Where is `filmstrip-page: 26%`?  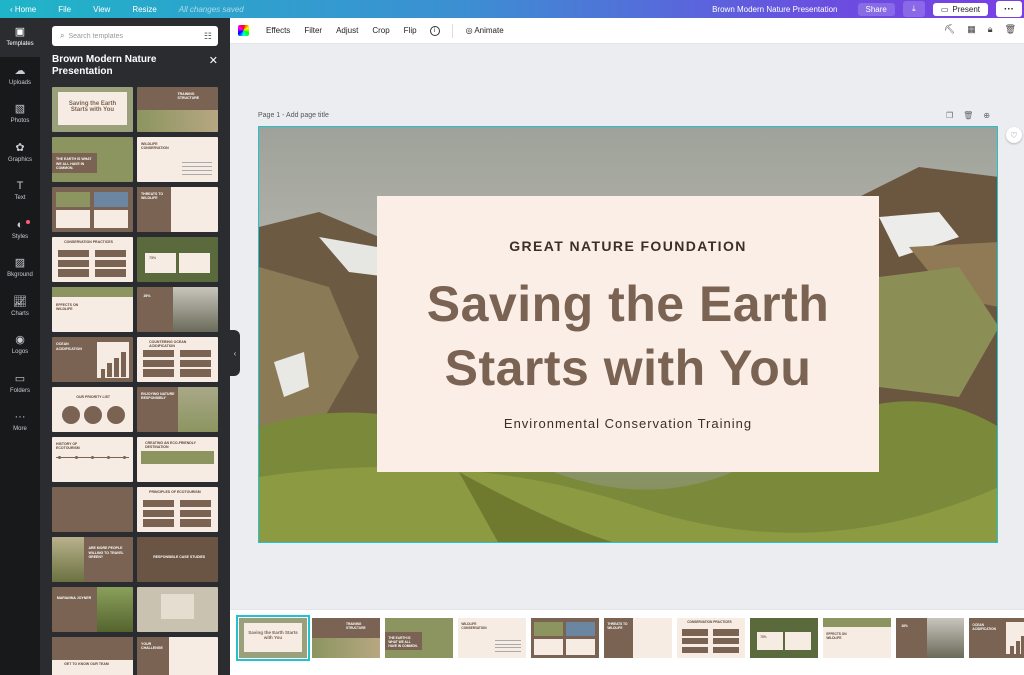
filmstrip-page: 26% is located at coordinates (930, 638).